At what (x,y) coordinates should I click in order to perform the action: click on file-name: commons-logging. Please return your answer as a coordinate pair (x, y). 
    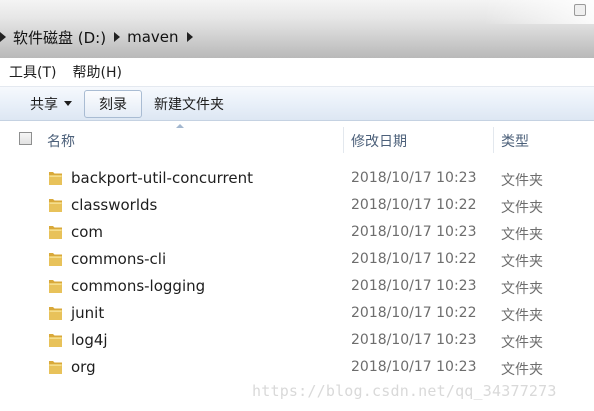
    Looking at the image, I should click on (138, 286).